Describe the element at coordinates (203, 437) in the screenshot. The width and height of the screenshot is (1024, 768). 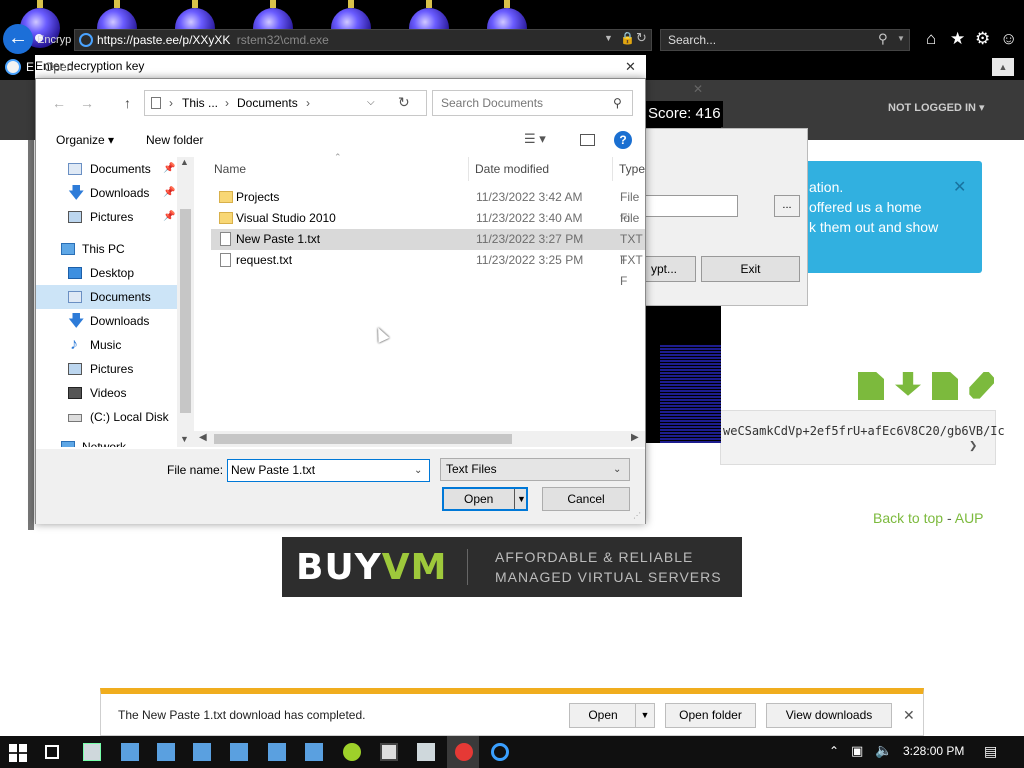
I see `scroll-left-icon: ◀` at that location.